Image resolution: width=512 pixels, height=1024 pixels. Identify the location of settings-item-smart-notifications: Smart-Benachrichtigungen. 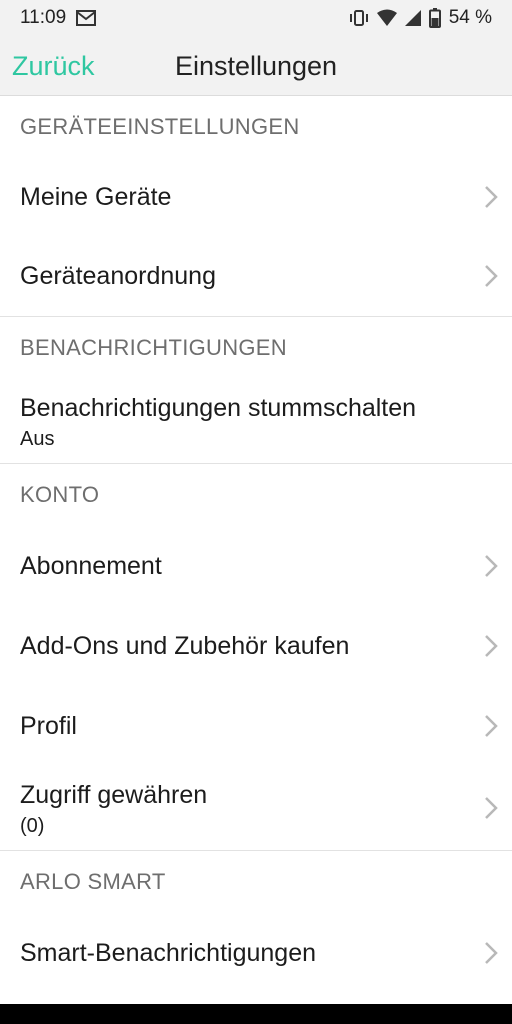
(256, 953).